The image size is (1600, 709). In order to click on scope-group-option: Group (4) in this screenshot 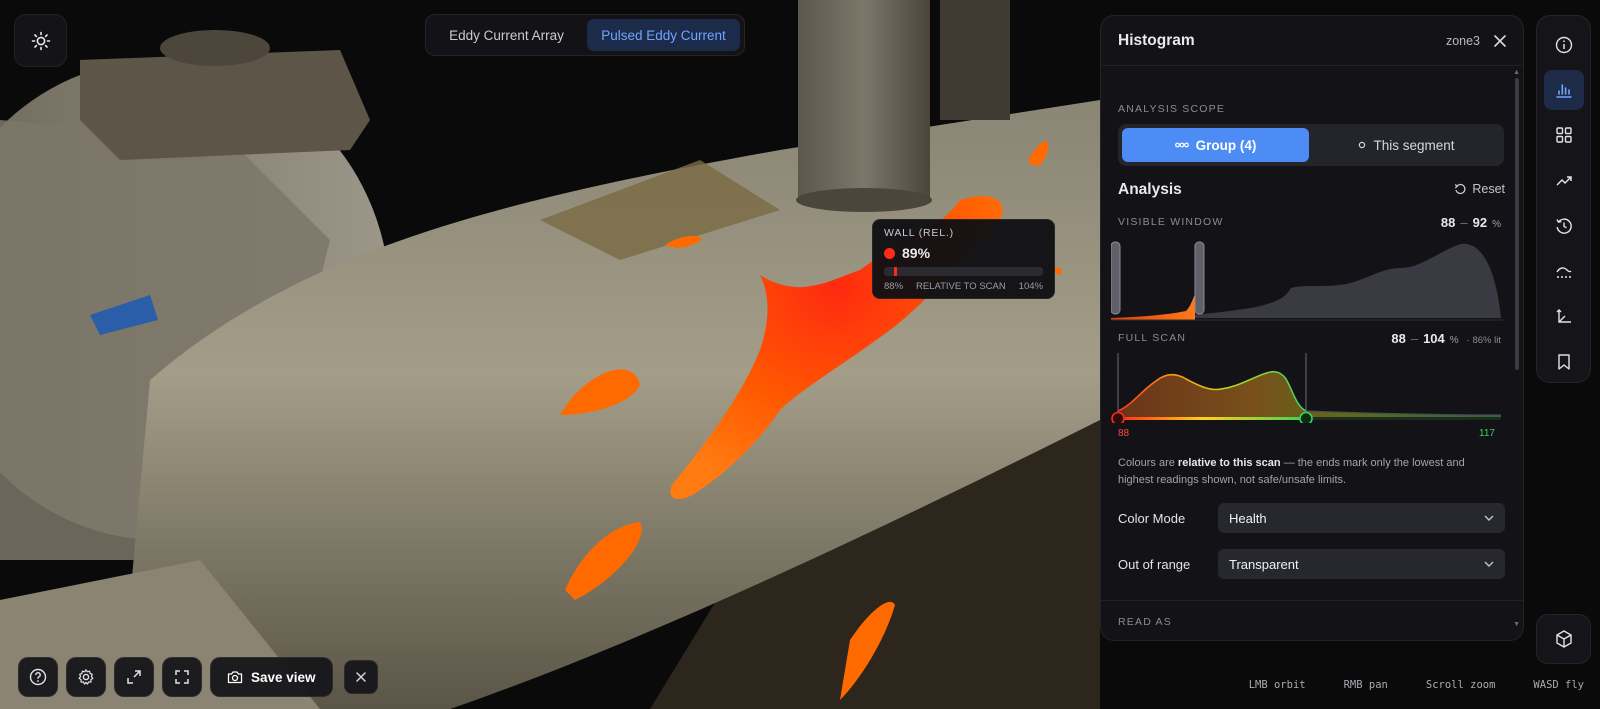, I will do `click(1215, 145)`.